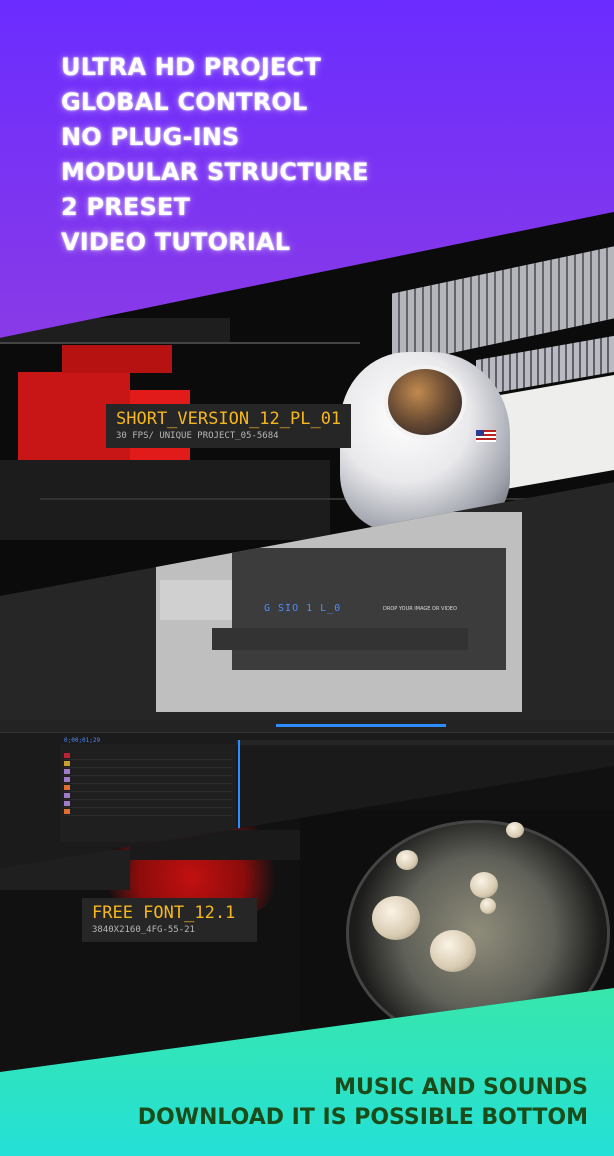  Describe the element at coordinates (557, 432) in the screenshot. I see `astronaut-pack-image` at that location.